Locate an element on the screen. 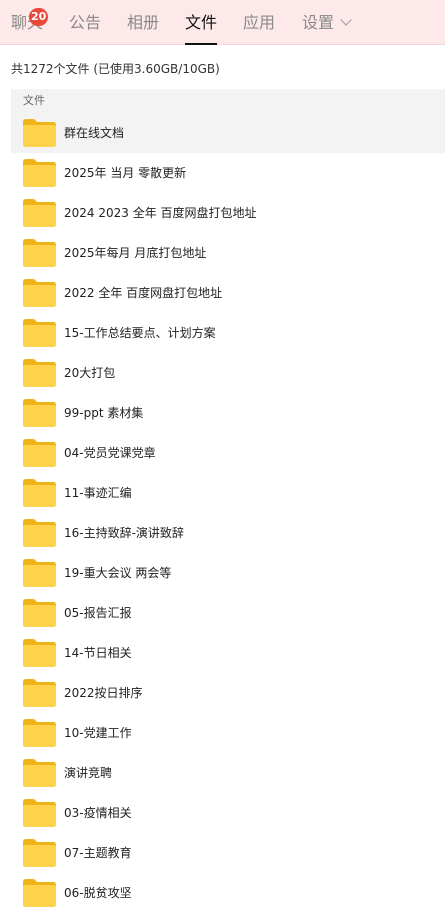 This screenshot has height=920, width=445. folder-row: 14-节日相关 is located at coordinates (228, 653).